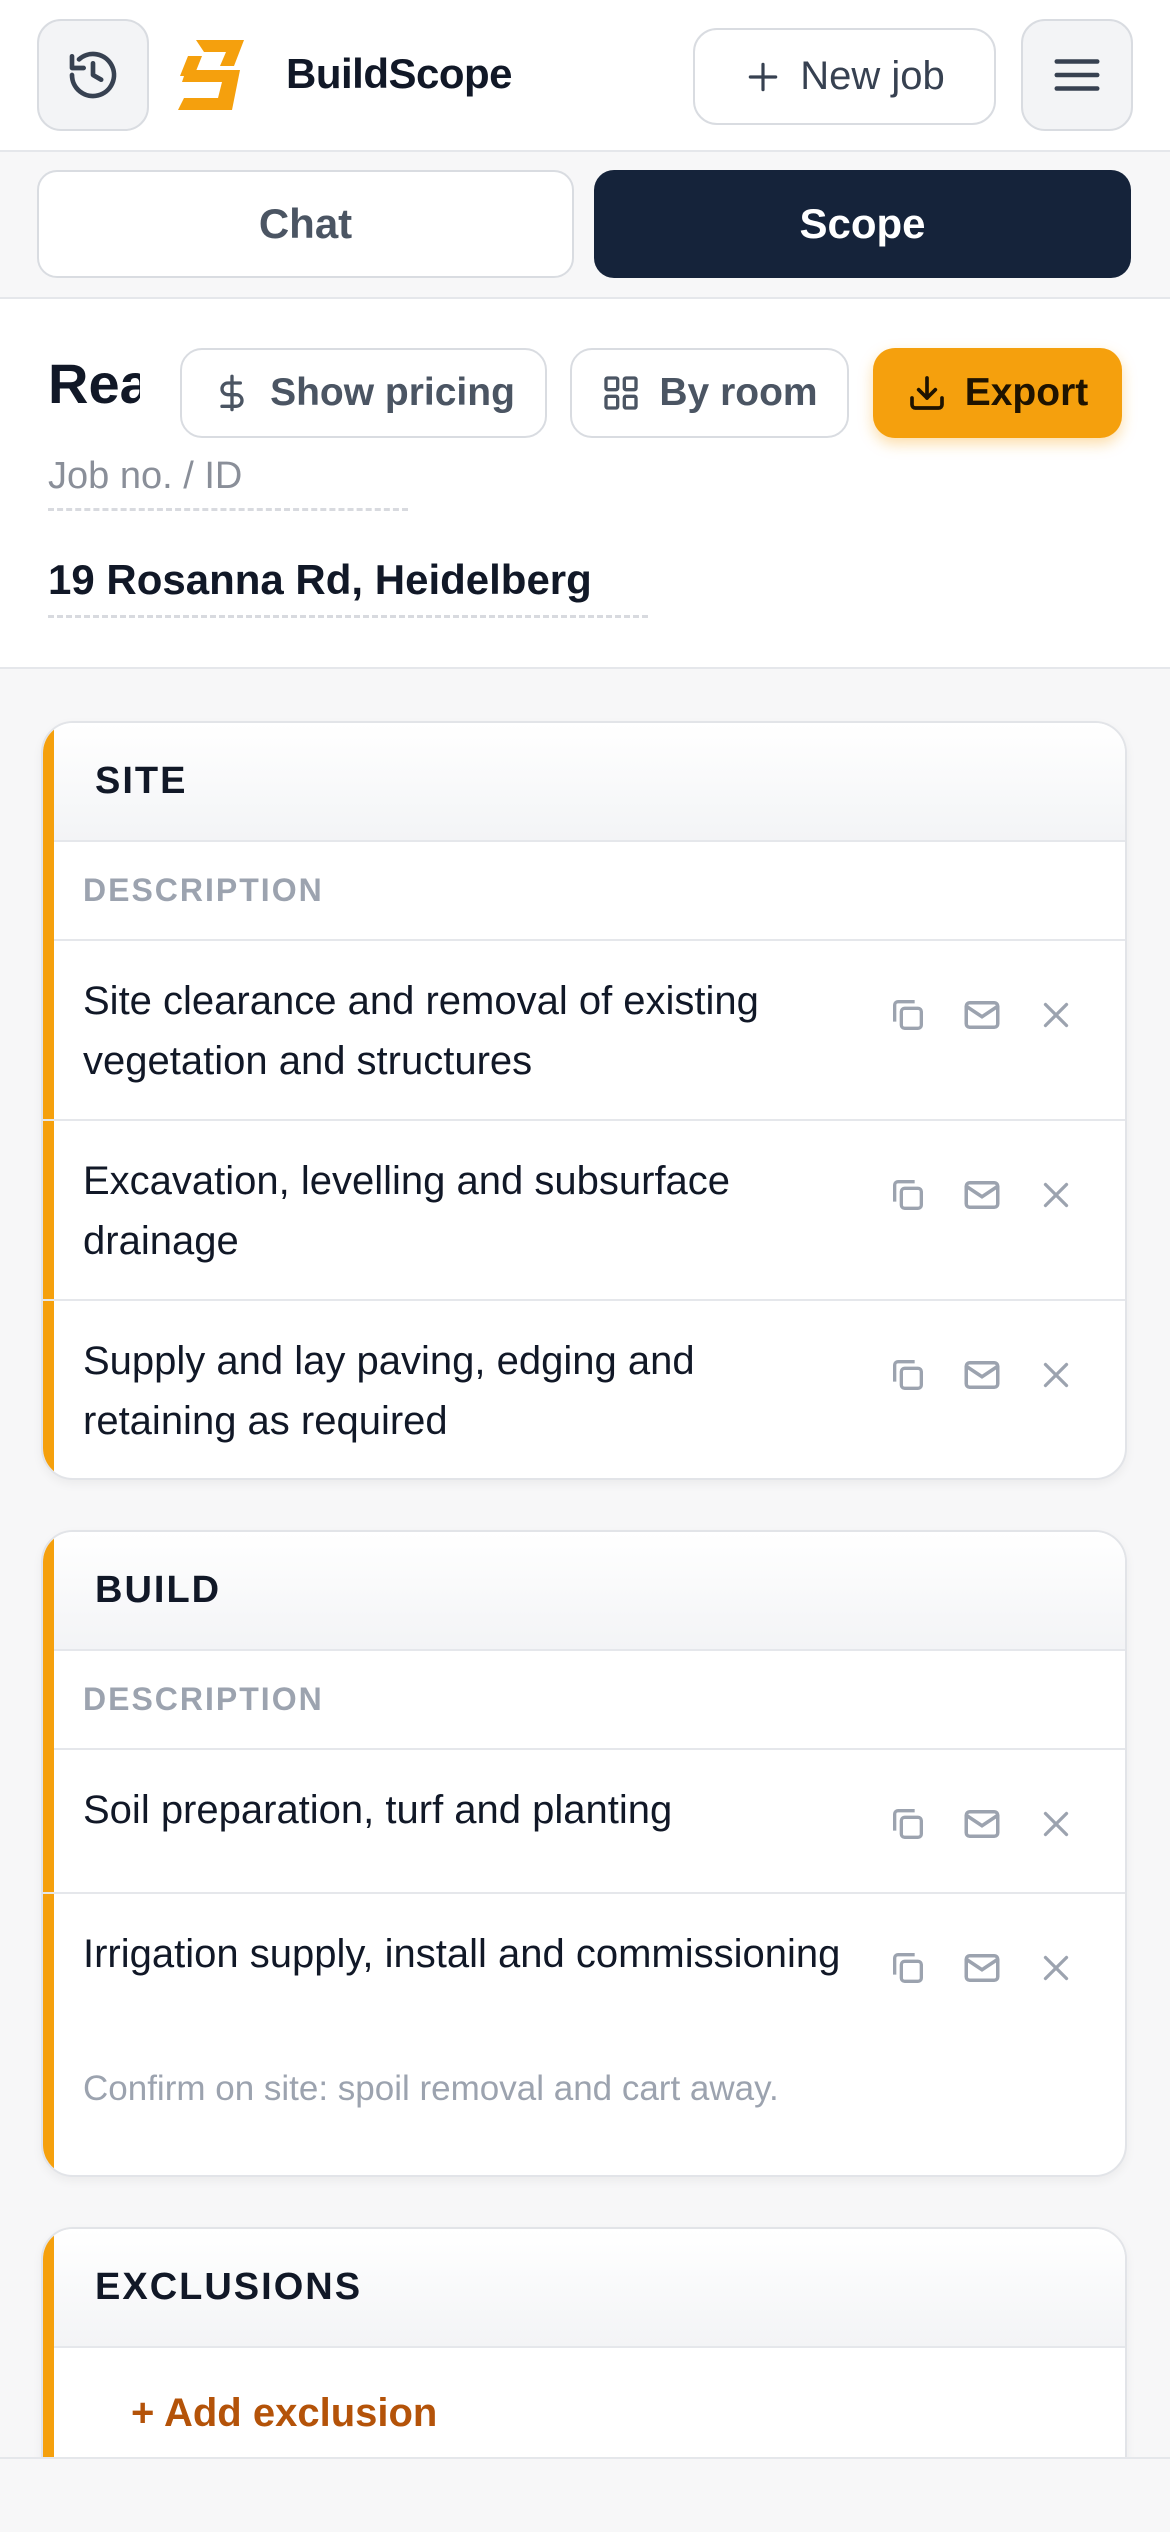 The width and height of the screenshot is (1170, 2532). Describe the element at coordinates (585, 225) in the screenshot. I see `view-switcher: Chat Scope` at that location.